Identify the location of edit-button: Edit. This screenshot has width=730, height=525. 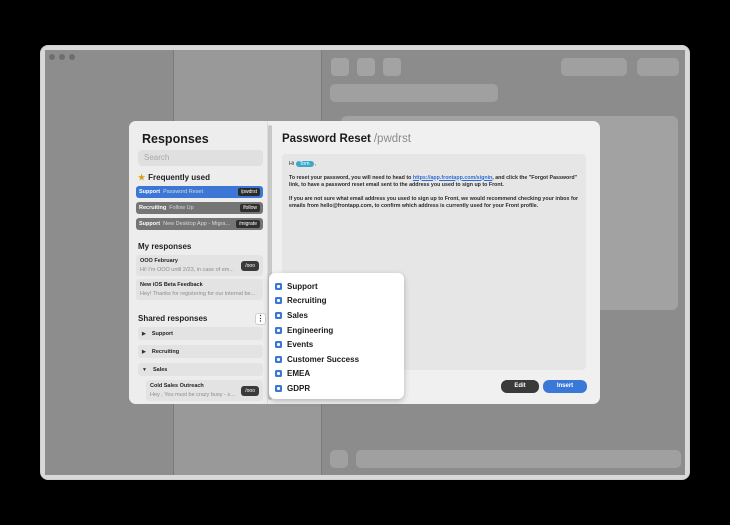
(520, 386).